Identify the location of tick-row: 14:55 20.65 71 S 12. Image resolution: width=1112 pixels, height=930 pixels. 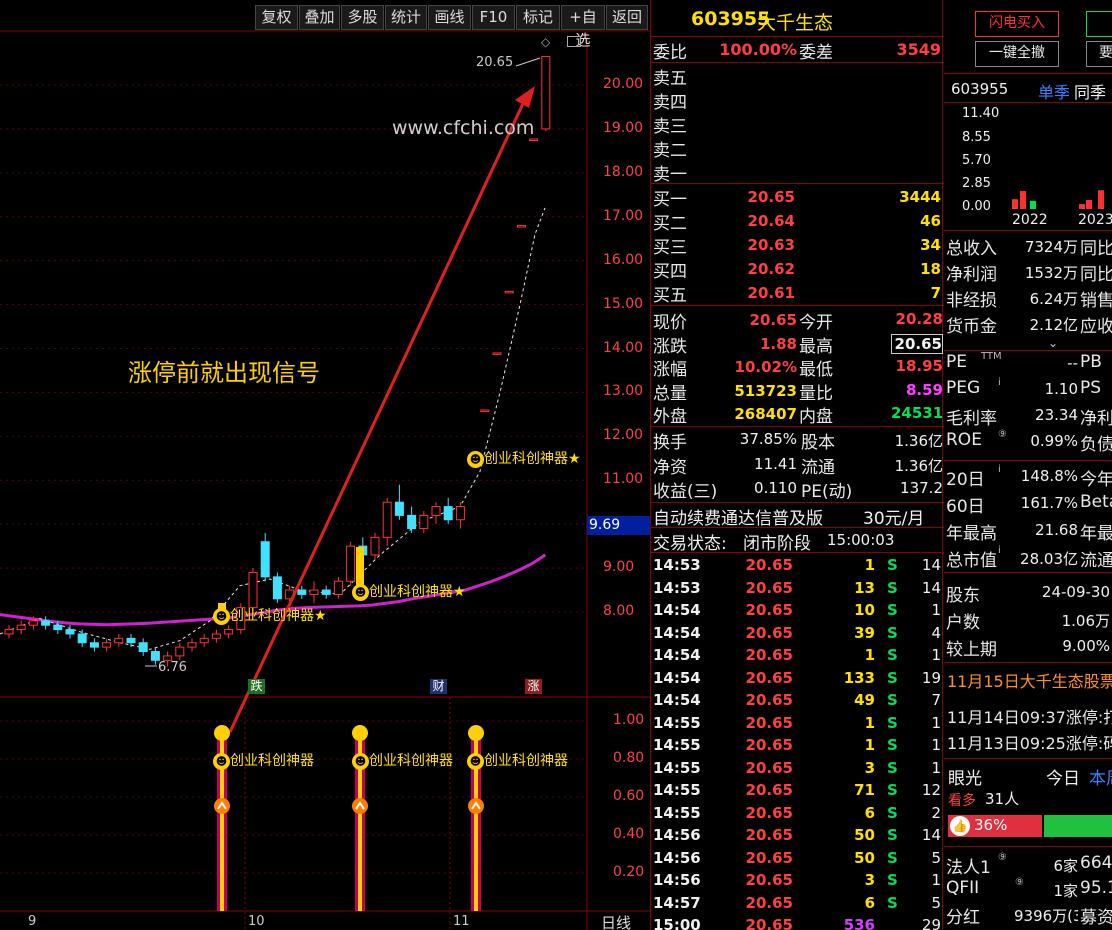
(797, 791).